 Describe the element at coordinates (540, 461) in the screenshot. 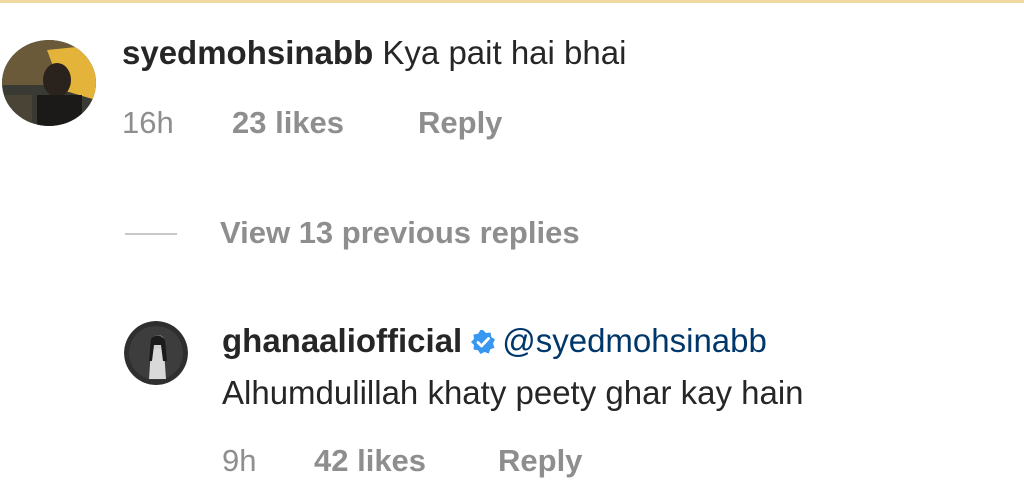

I see `reply-reply-button: Reply` at that location.